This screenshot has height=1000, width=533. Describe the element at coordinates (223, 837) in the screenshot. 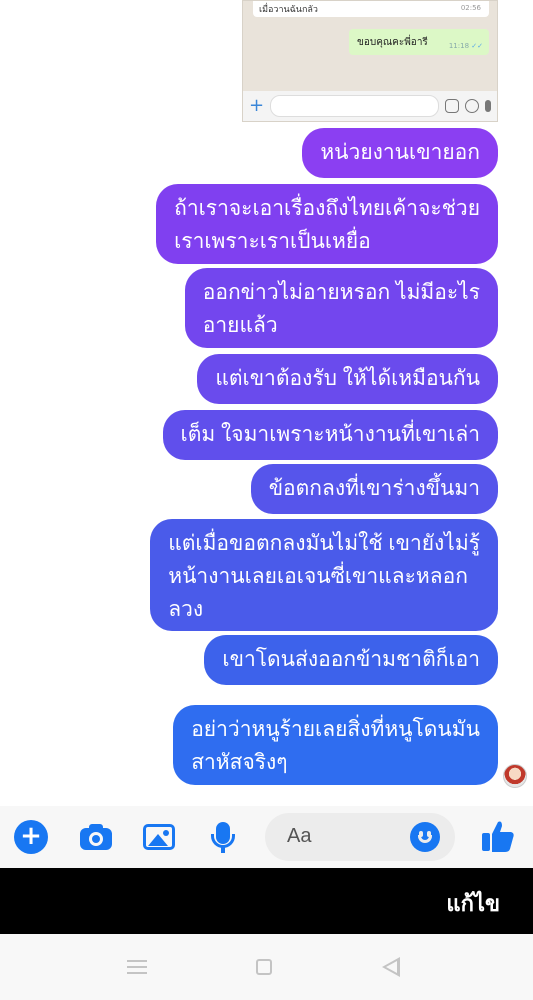

I see `microphone-icon` at that location.